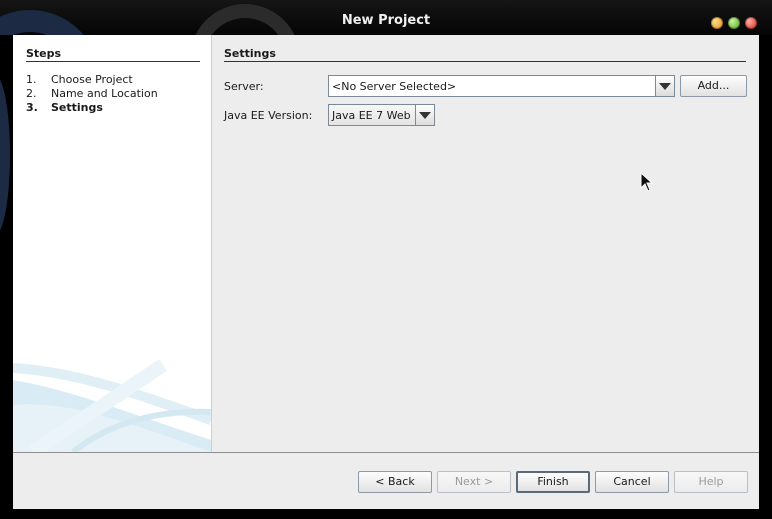 This screenshot has height=519, width=772. What do you see at coordinates (371, 115) in the screenshot?
I see `javaee-version-value: Java EE 7 Web` at bounding box center [371, 115].